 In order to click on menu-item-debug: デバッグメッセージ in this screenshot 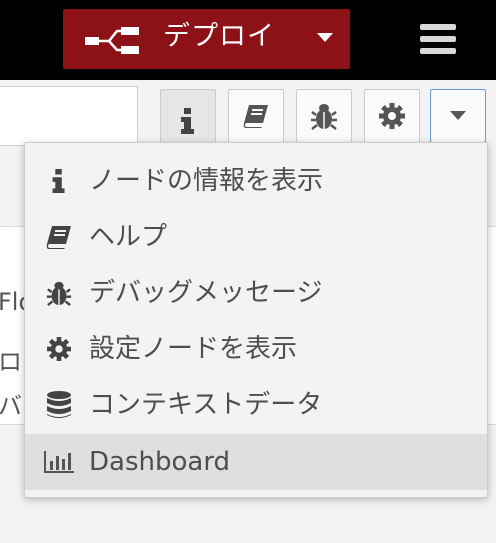, I will do `click(256, 293)`.